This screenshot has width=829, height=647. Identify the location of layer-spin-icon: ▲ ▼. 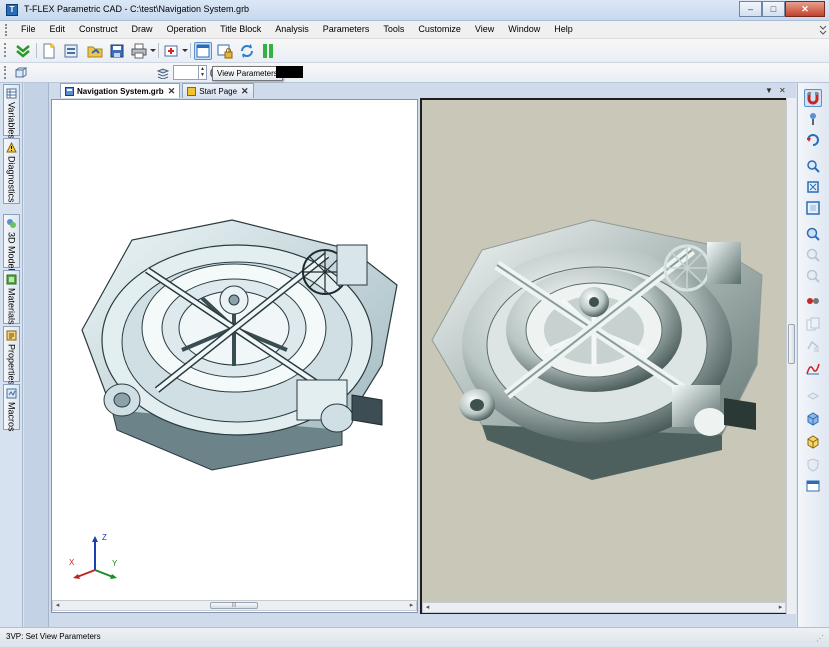
(202, 72).